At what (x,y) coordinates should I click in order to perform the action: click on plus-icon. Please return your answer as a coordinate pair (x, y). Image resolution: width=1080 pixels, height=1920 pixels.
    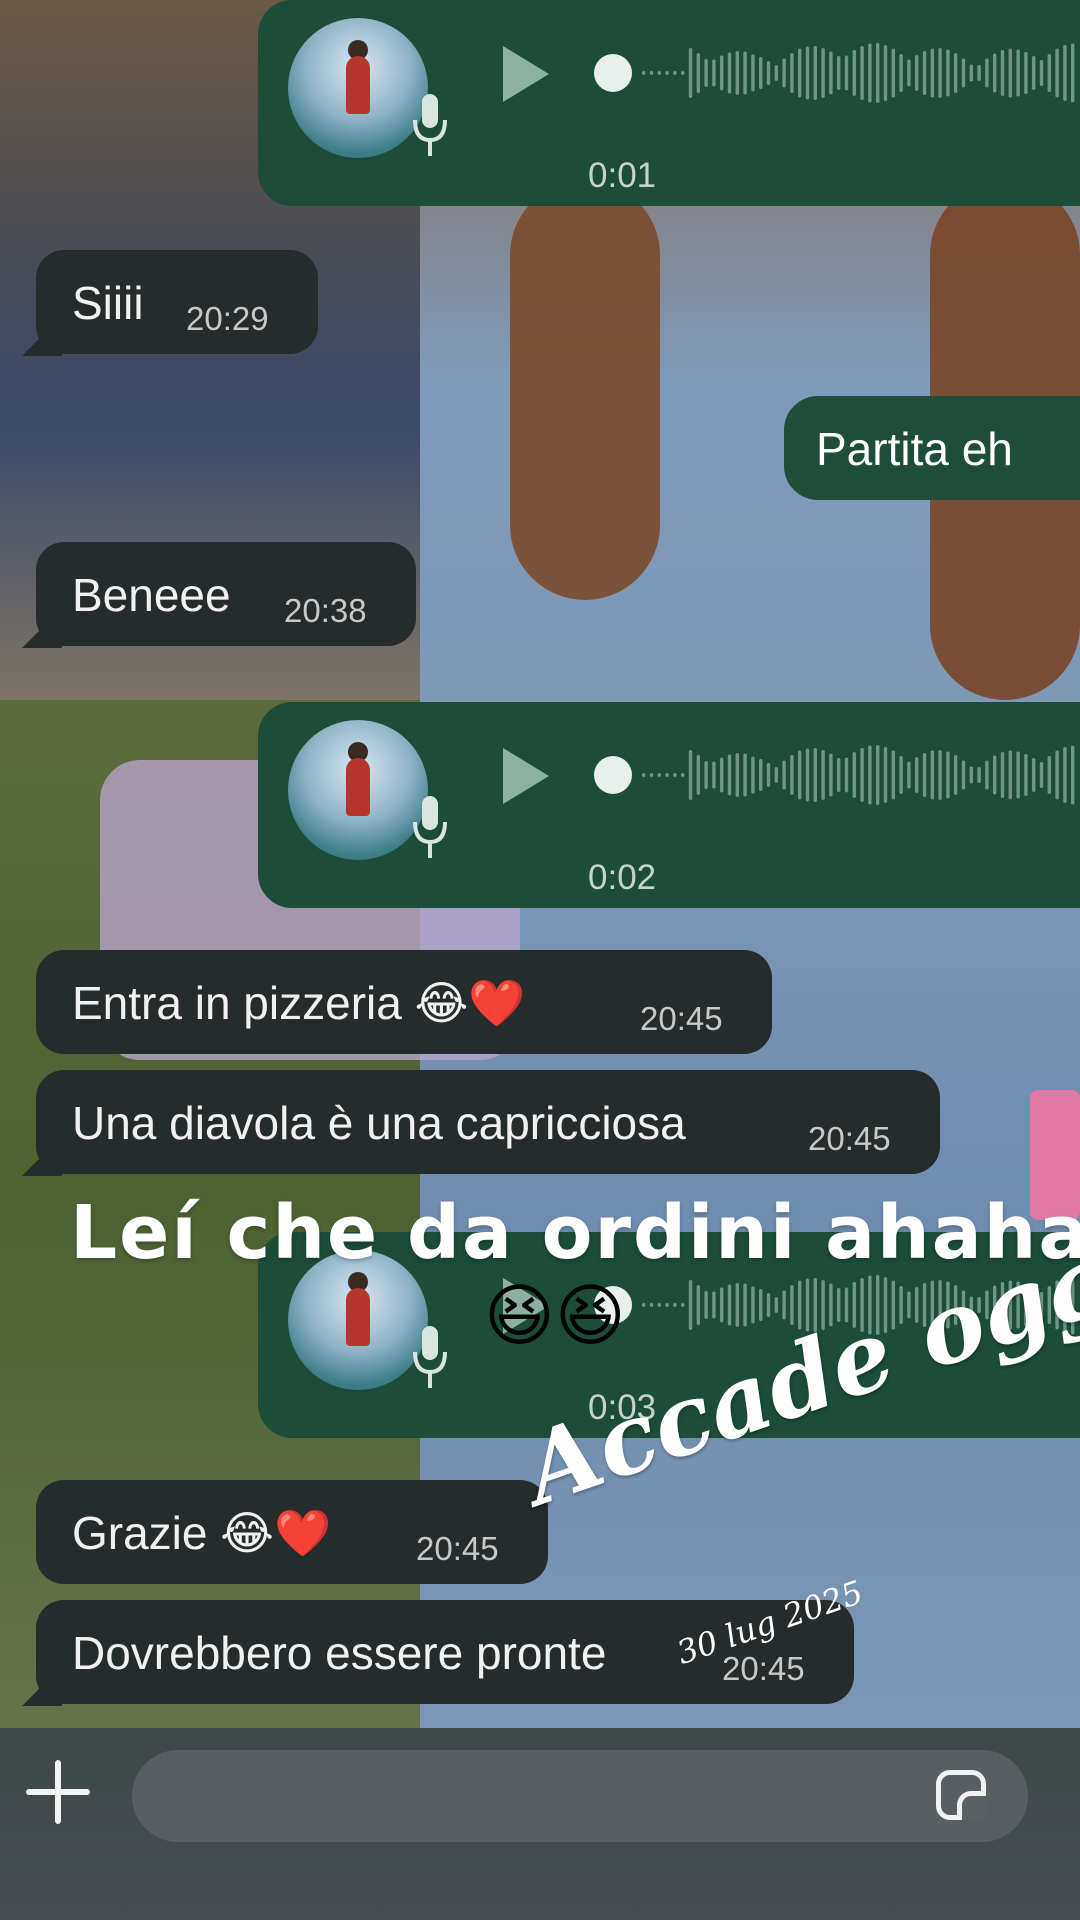
    Looking at the image, I should click on (58, 1792).